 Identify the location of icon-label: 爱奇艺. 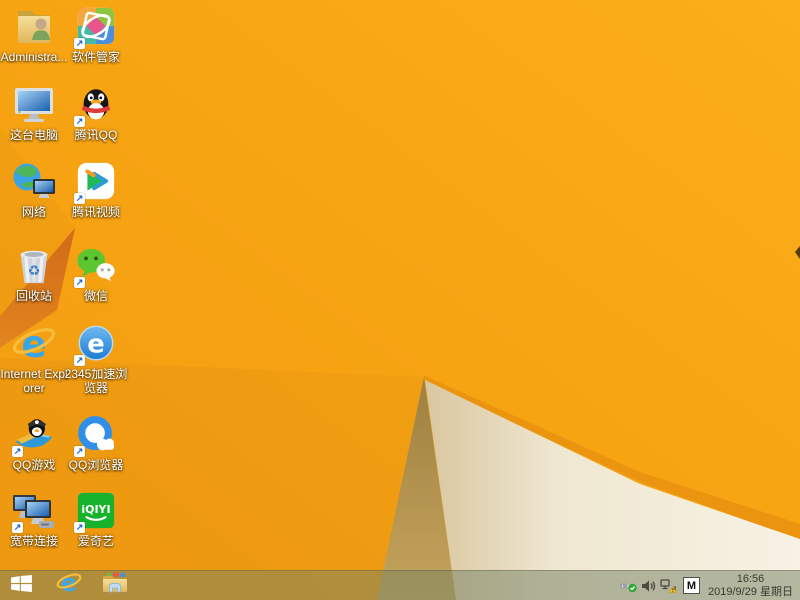
(95, 541).